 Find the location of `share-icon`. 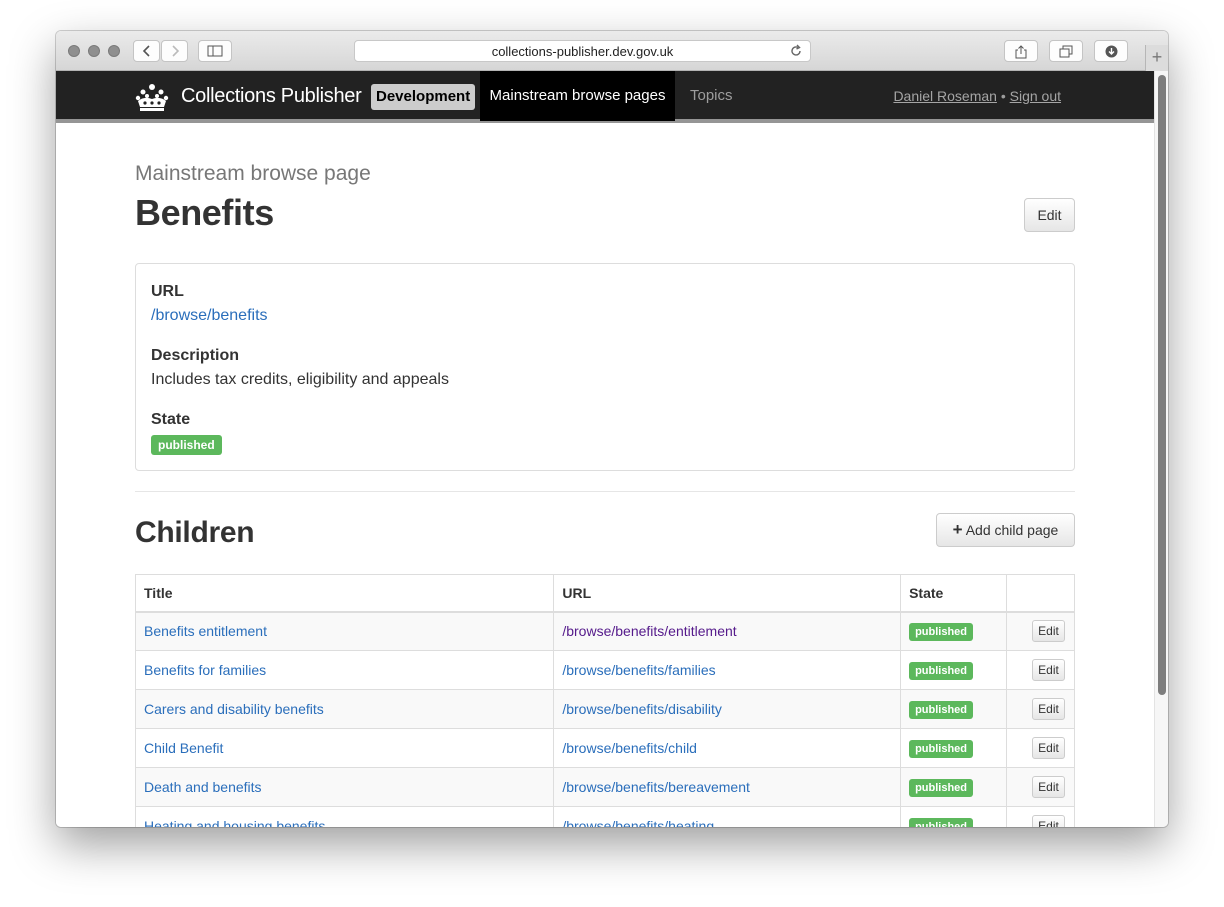

share-icon is located at coordinates (1021, 52).